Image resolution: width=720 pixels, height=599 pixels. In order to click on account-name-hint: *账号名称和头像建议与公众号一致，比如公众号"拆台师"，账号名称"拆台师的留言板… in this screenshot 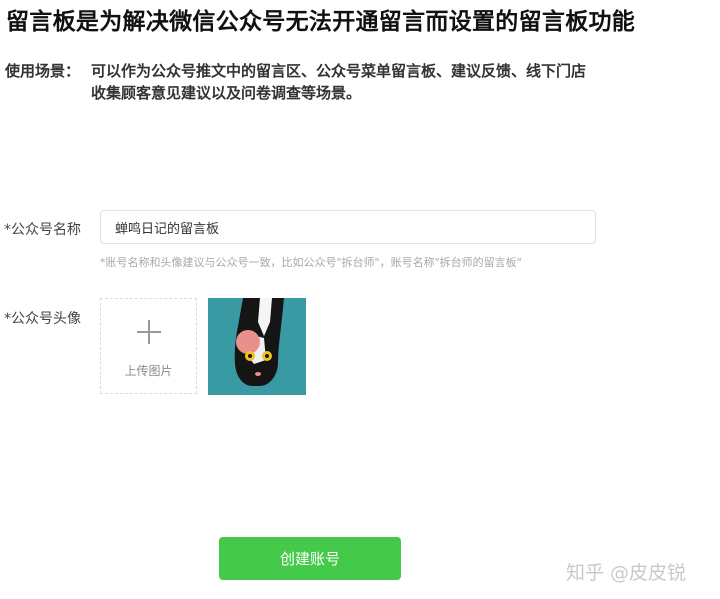, I will do `click(311, 262)`.